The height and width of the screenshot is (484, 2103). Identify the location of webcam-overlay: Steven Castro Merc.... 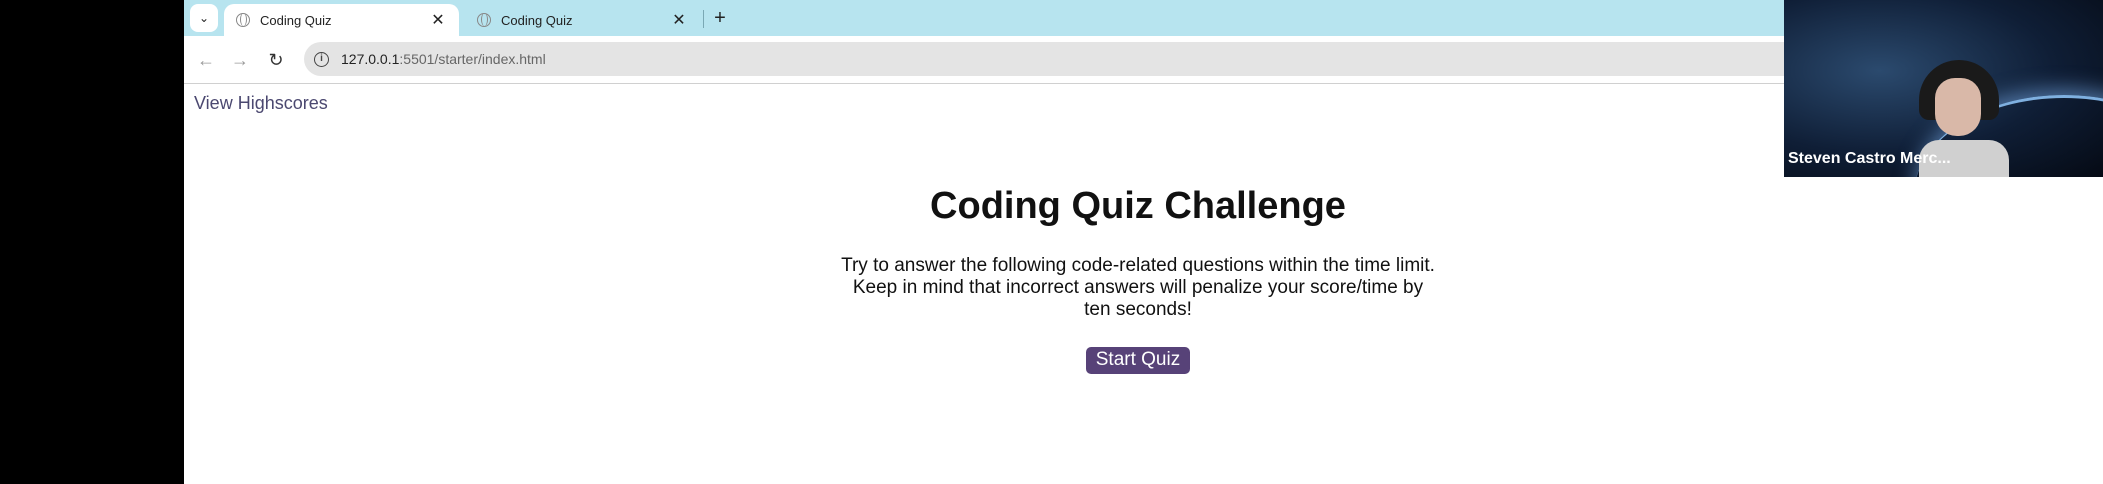
(1943, 88).